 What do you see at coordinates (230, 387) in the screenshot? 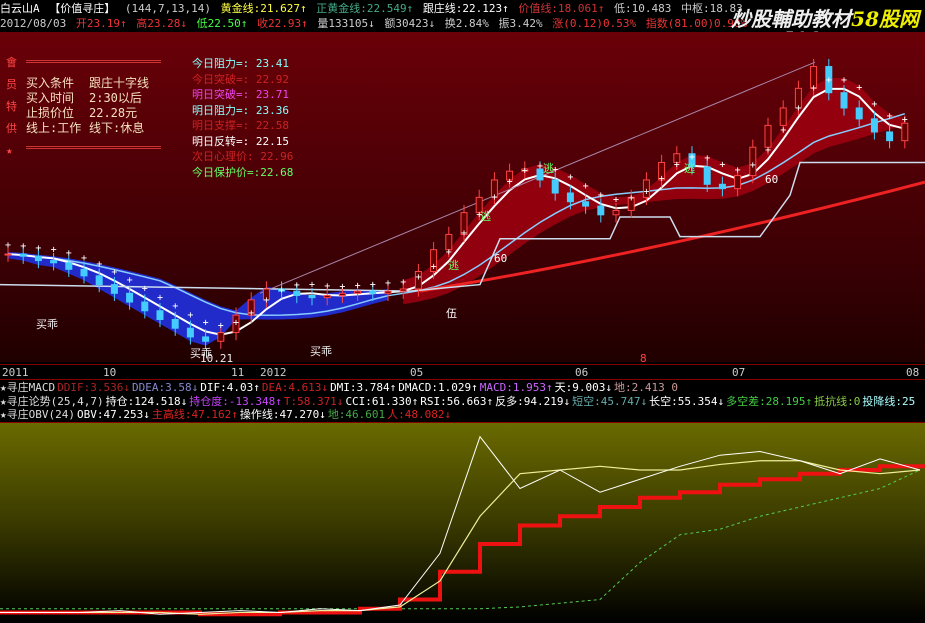
I see `indicator-value: DIF:4.03↑` at bounding box center [230, 387].